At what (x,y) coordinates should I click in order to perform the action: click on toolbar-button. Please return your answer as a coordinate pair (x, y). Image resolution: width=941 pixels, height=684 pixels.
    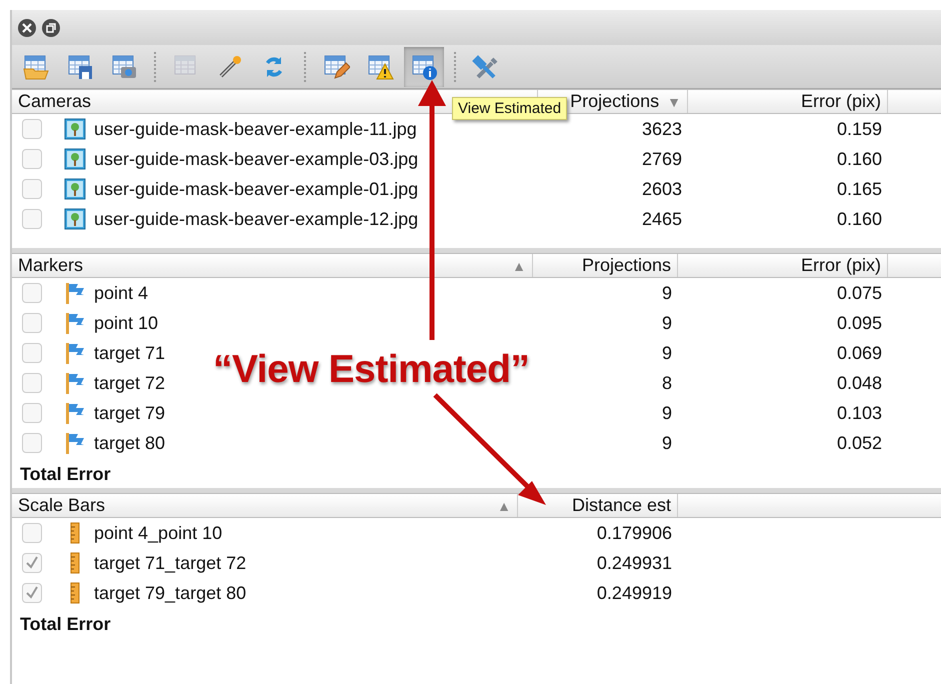
    Looking at the image, I should click on (424, 66).